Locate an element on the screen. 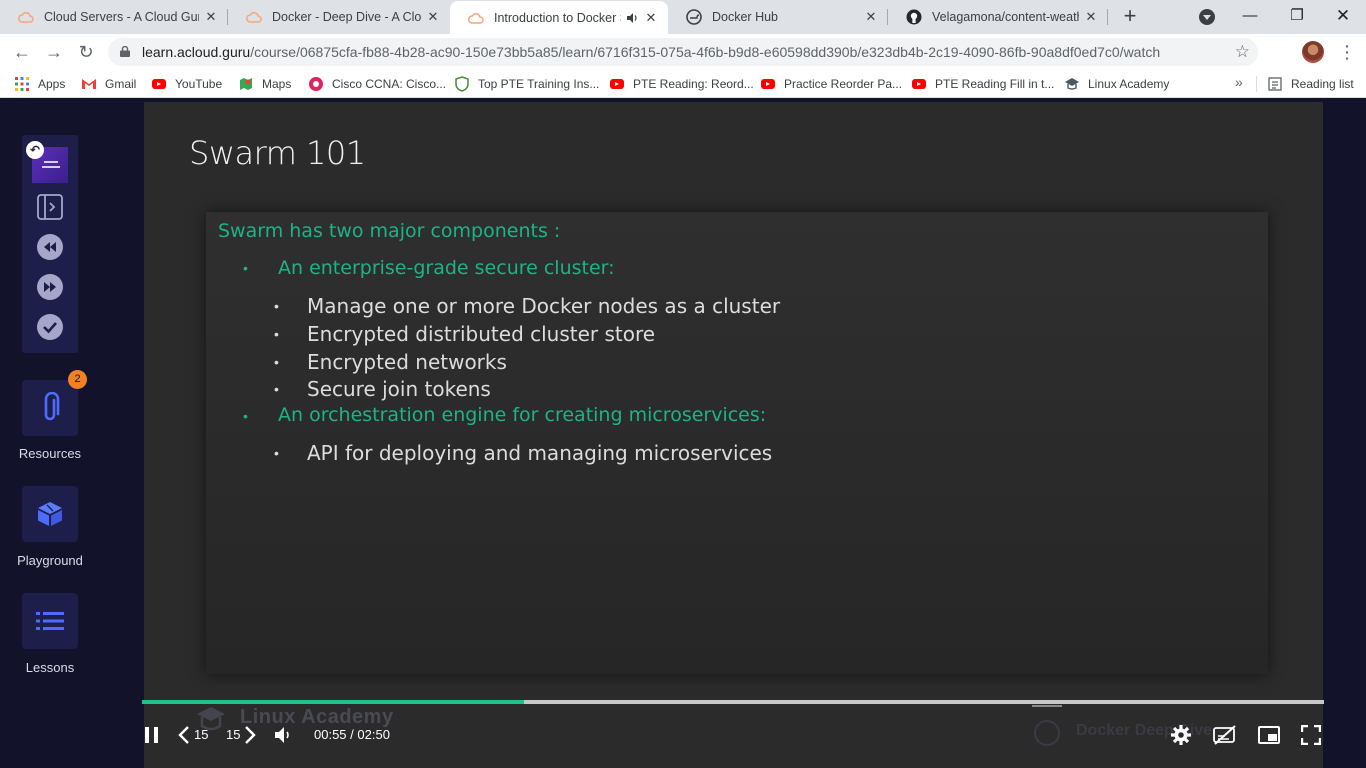 Image resolution: width=1366 pixels, height=768 pixels. tab-intro-docker-swarm: Introduction to Docker Swarm ✕ is located at coordinates (559, 17).